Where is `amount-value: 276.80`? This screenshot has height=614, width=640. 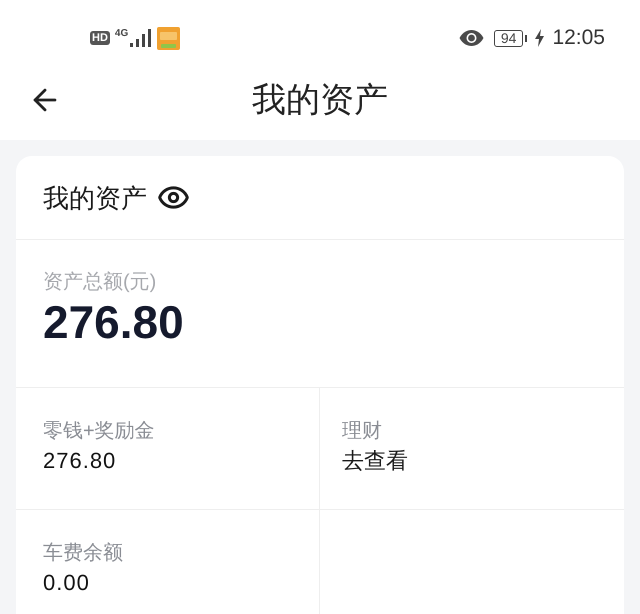 amount-value: 276.80 is located at coordinates (79, 461).